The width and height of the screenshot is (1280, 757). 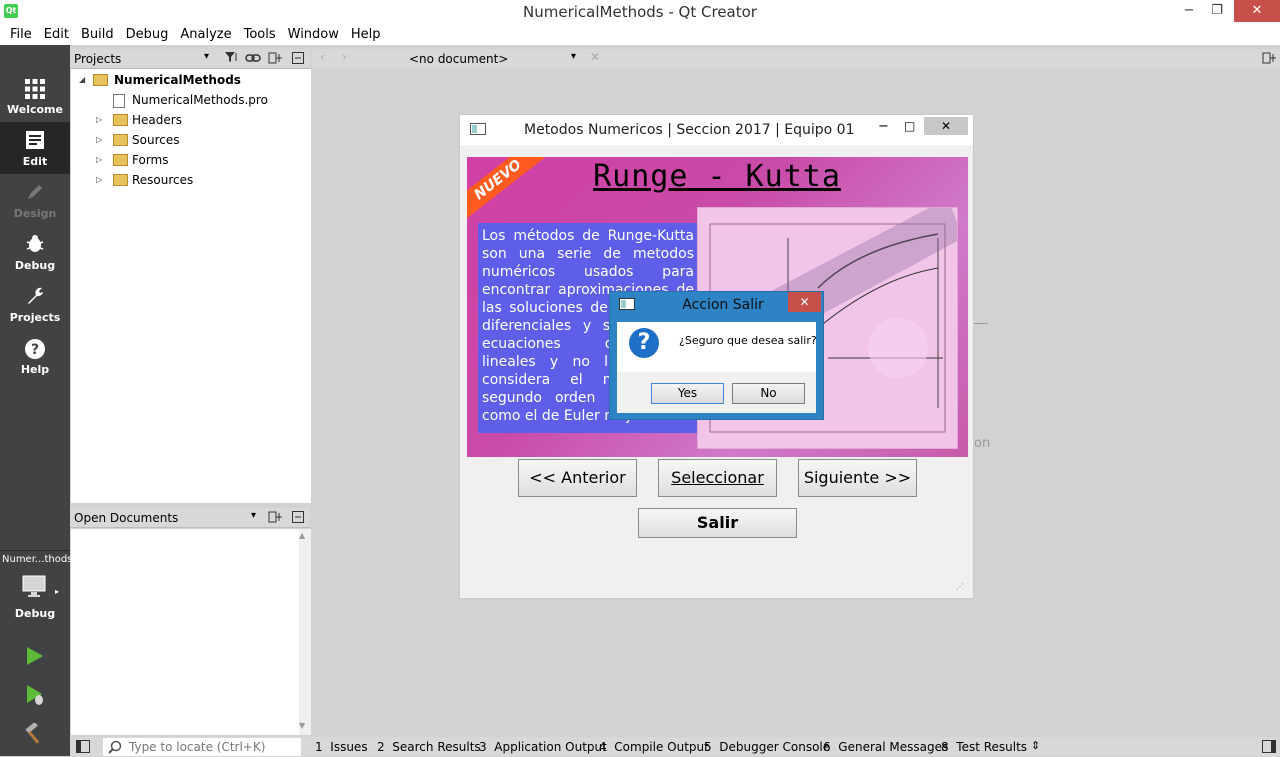 I want to click on search-icon, so click(x=115, y=748).